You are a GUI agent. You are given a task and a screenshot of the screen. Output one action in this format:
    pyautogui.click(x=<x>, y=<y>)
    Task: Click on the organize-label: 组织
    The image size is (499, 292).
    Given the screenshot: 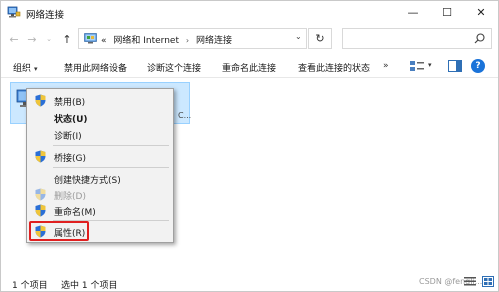 What is the action you would take?
    pyautogui.click(x=22, y=69)
    